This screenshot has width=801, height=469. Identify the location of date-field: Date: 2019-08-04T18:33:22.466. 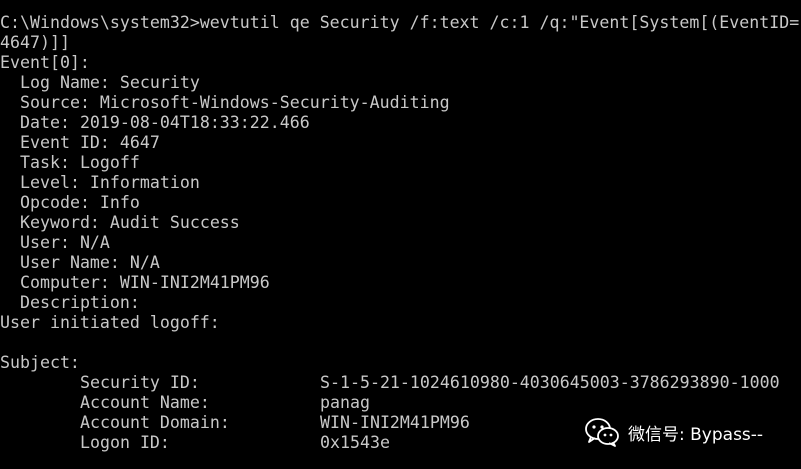
(165, 122).